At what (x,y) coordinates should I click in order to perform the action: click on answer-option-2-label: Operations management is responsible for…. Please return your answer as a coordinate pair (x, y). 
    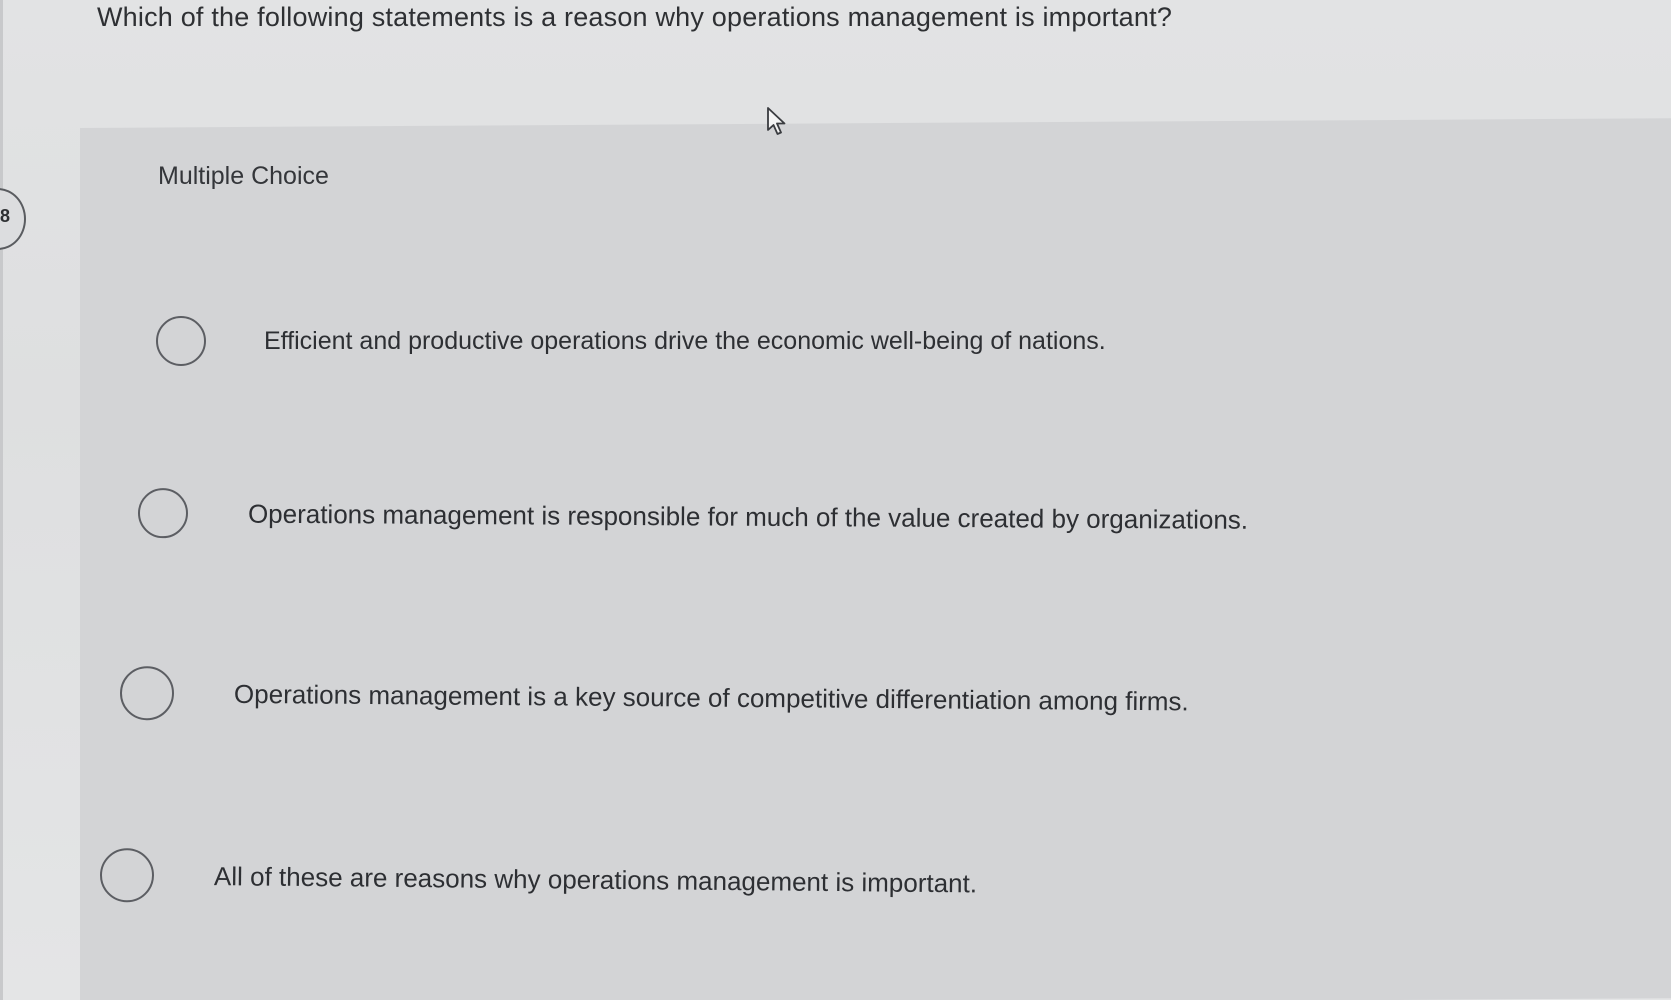
    Looking at the image, I should click on (748, 516).